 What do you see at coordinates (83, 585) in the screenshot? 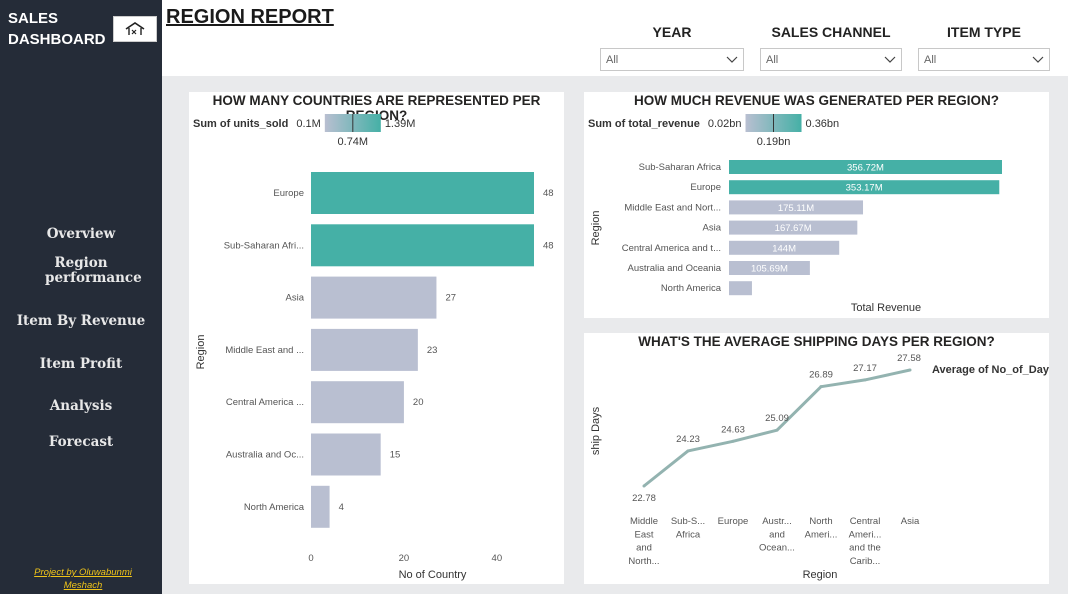
I see `credit-line-2: Meshach` at bounding box center [83, 585].